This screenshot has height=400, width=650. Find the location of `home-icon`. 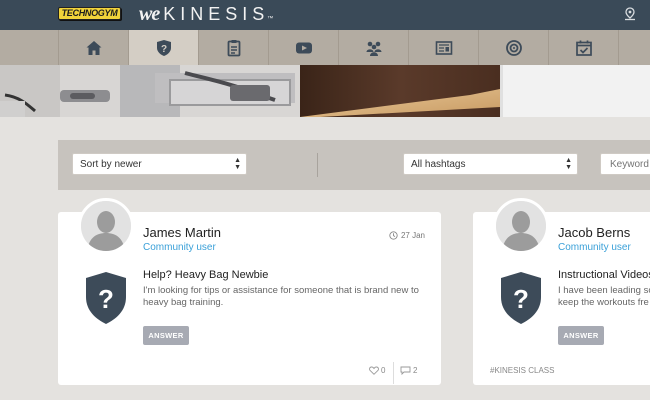

home-icon is located at coordinates (93, 47).